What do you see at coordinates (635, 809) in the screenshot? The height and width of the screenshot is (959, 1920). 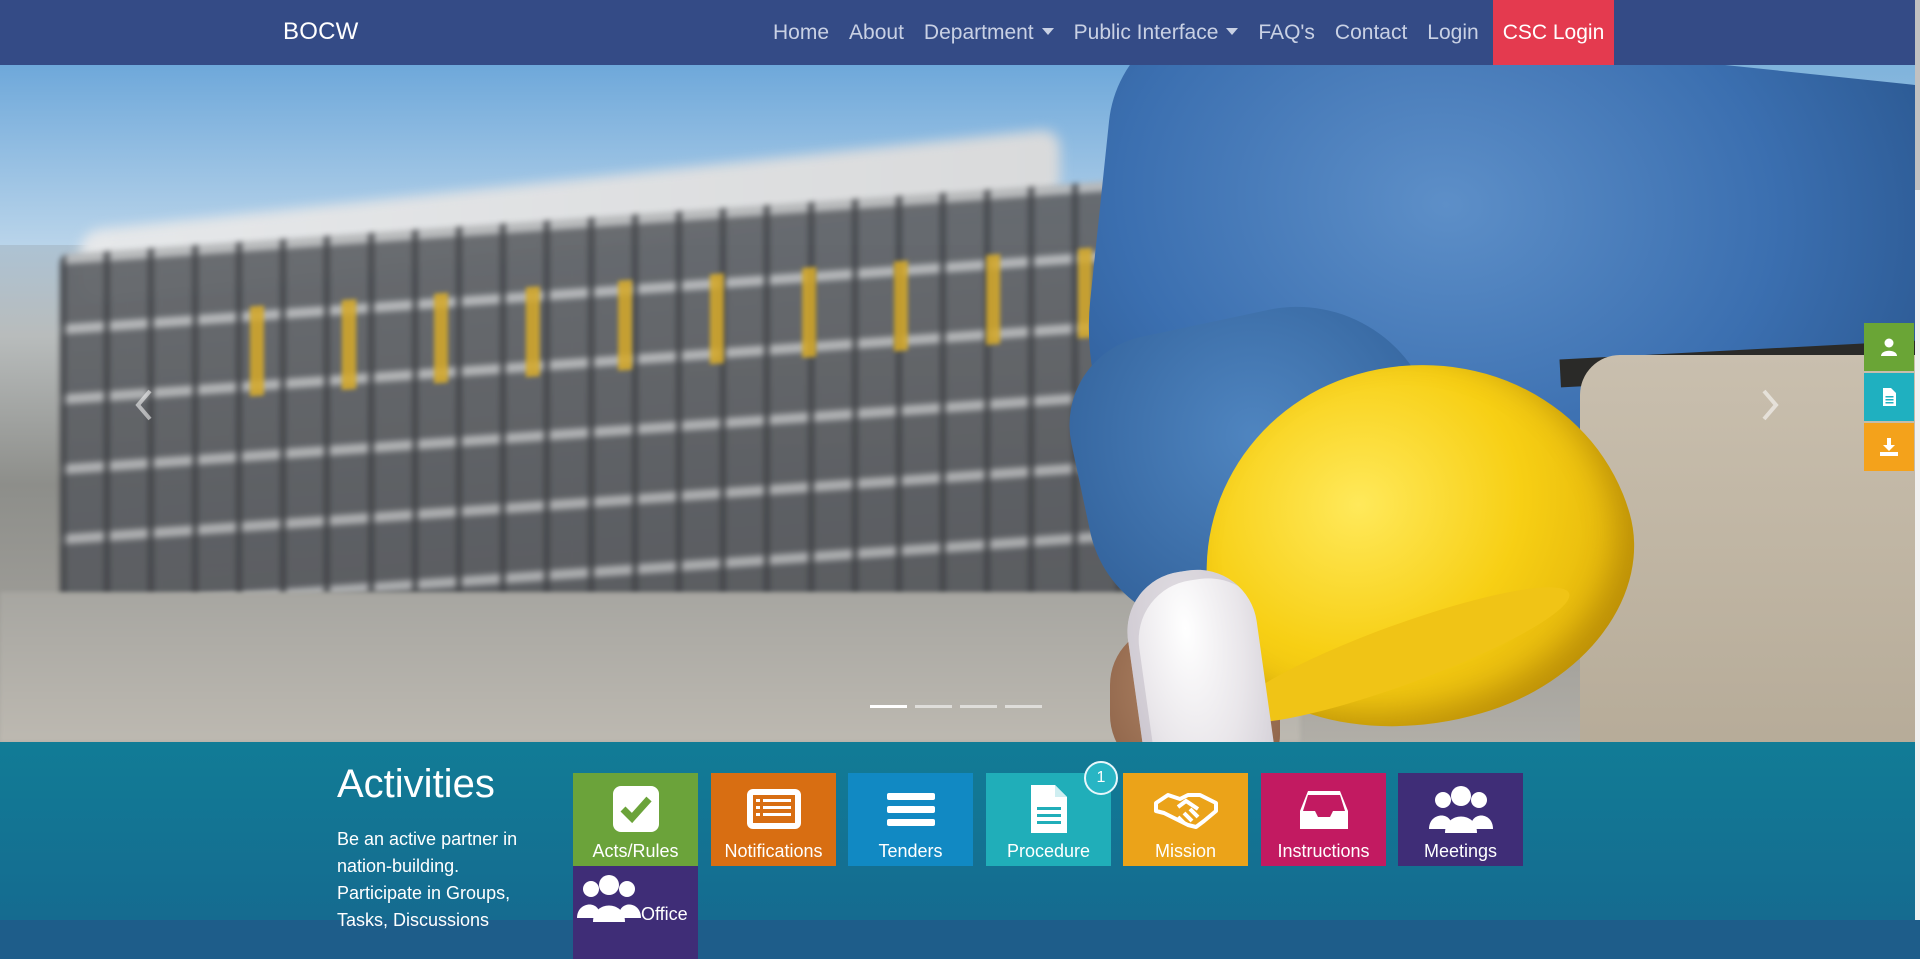 I see `check-icon` at bounding box center [635, 809].